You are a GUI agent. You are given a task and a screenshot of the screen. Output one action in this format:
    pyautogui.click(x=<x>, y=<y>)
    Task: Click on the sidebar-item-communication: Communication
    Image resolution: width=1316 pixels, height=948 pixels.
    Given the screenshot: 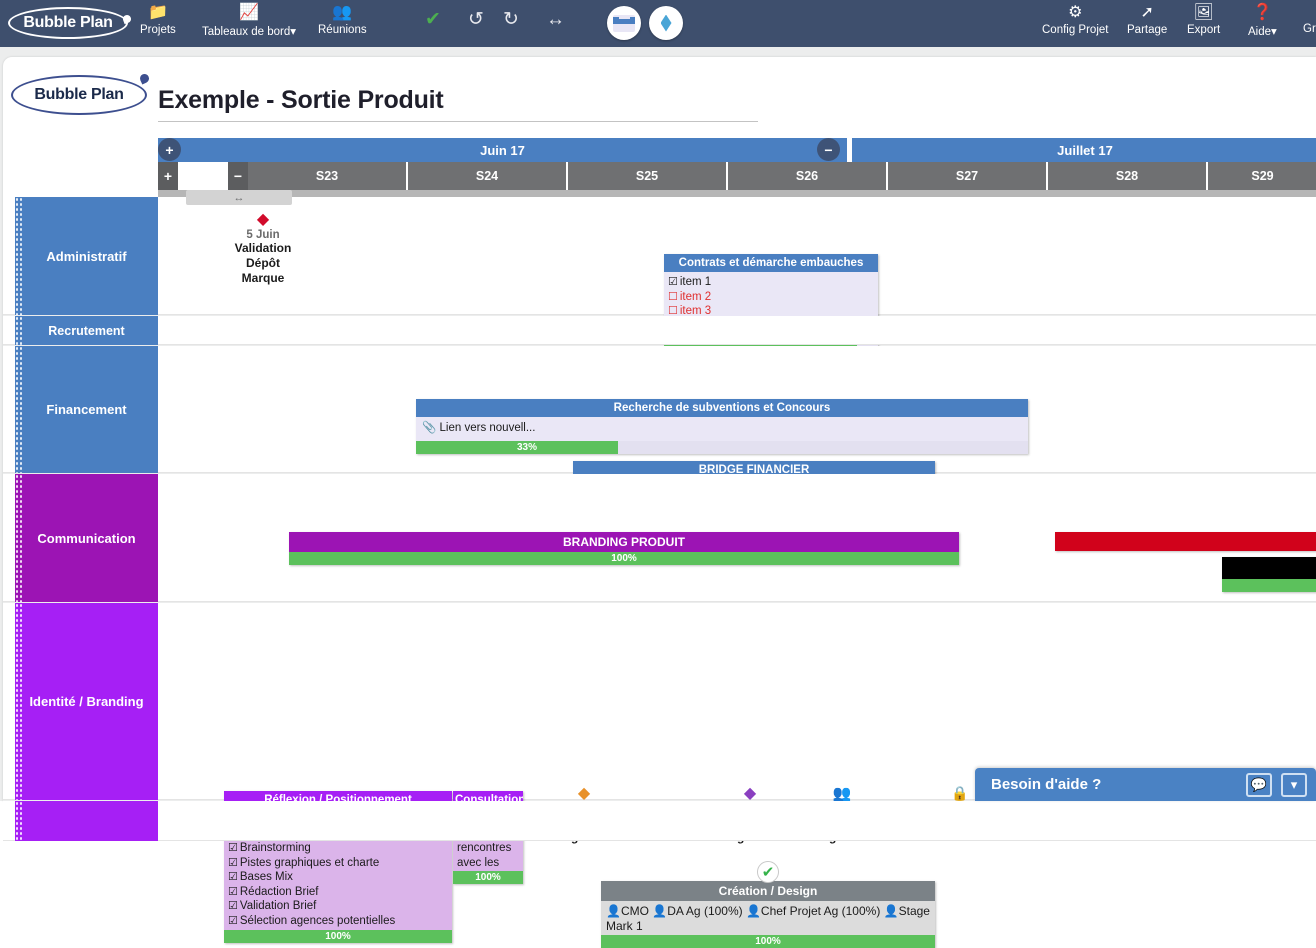 What is the action you would take?
    pyautogui.click(x=86, y=538)
    